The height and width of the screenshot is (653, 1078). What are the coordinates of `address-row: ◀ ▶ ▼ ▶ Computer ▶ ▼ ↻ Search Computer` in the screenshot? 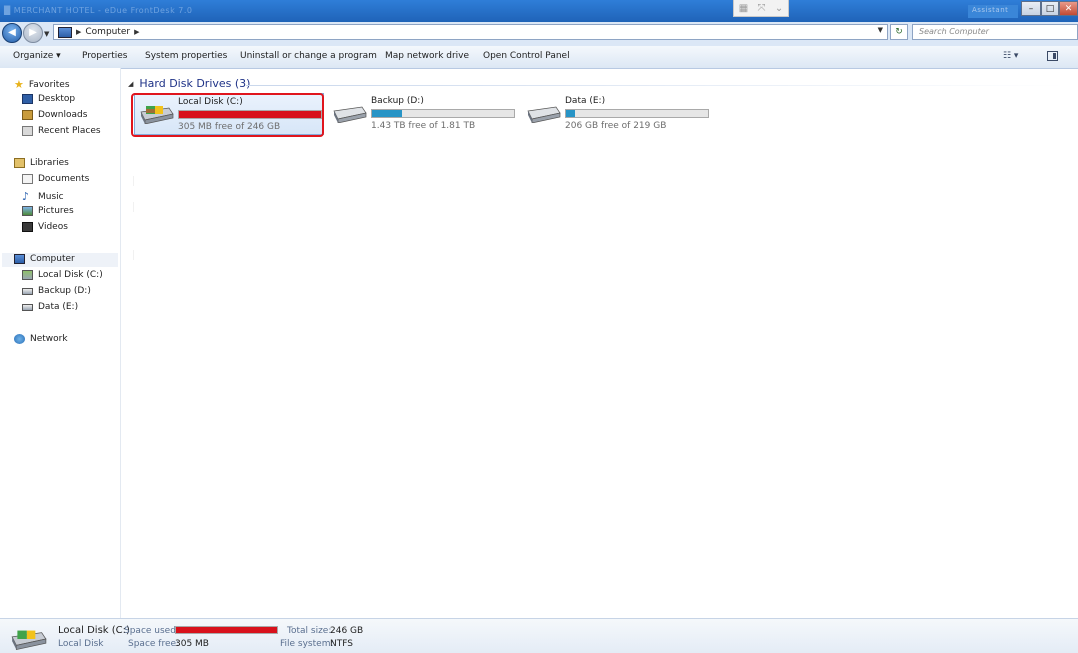 It's located at (539, 34).